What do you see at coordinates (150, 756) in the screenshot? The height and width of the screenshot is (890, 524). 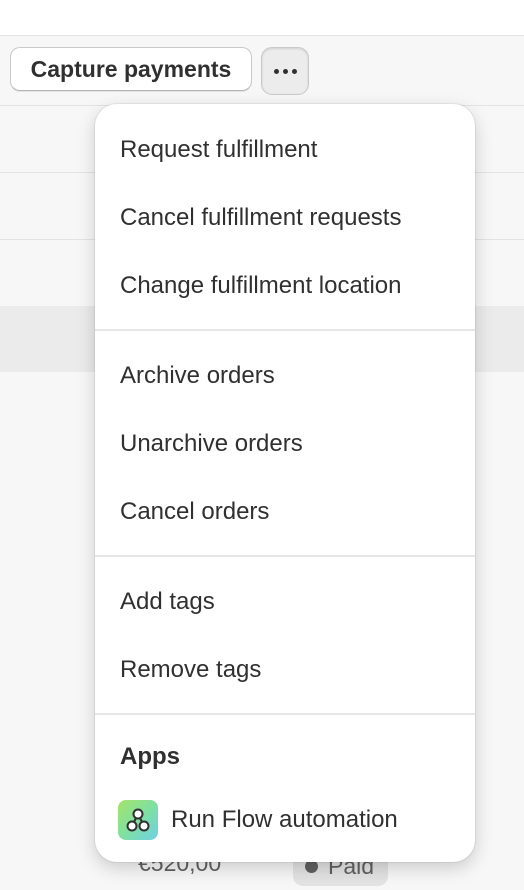 I see `apps-section-heading: Apps` at bounding box center [150, 756].